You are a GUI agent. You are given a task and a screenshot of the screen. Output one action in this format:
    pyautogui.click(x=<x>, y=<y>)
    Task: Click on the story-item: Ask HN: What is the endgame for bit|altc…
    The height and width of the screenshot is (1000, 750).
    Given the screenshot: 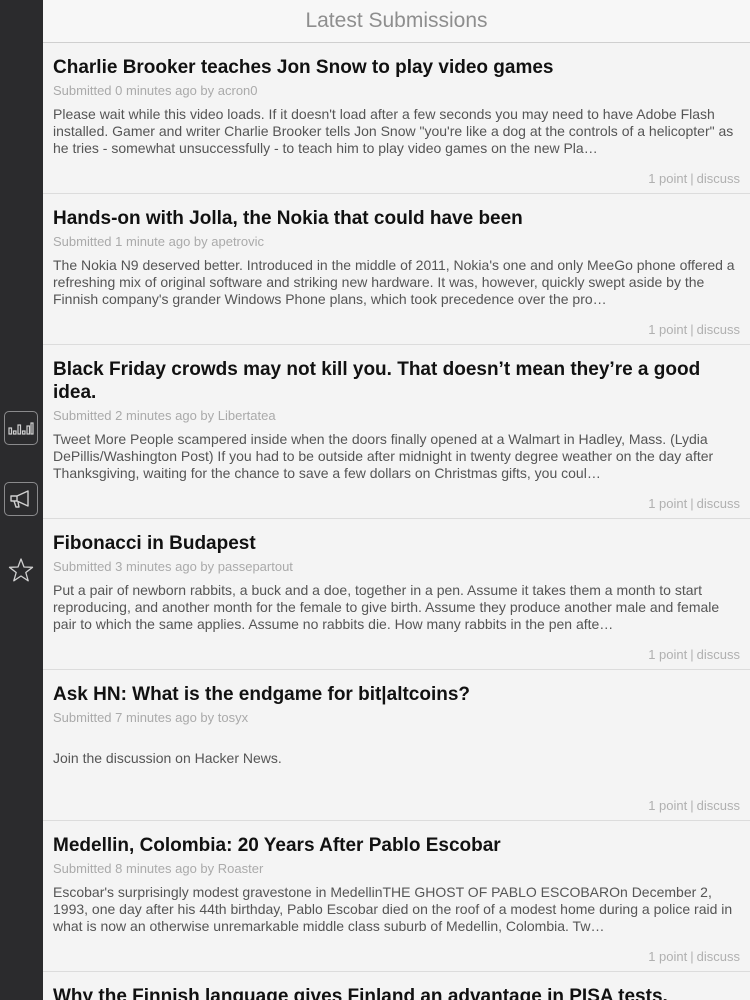 What is the action you would take?
    pyautogui.click(x=396, y=745)
    